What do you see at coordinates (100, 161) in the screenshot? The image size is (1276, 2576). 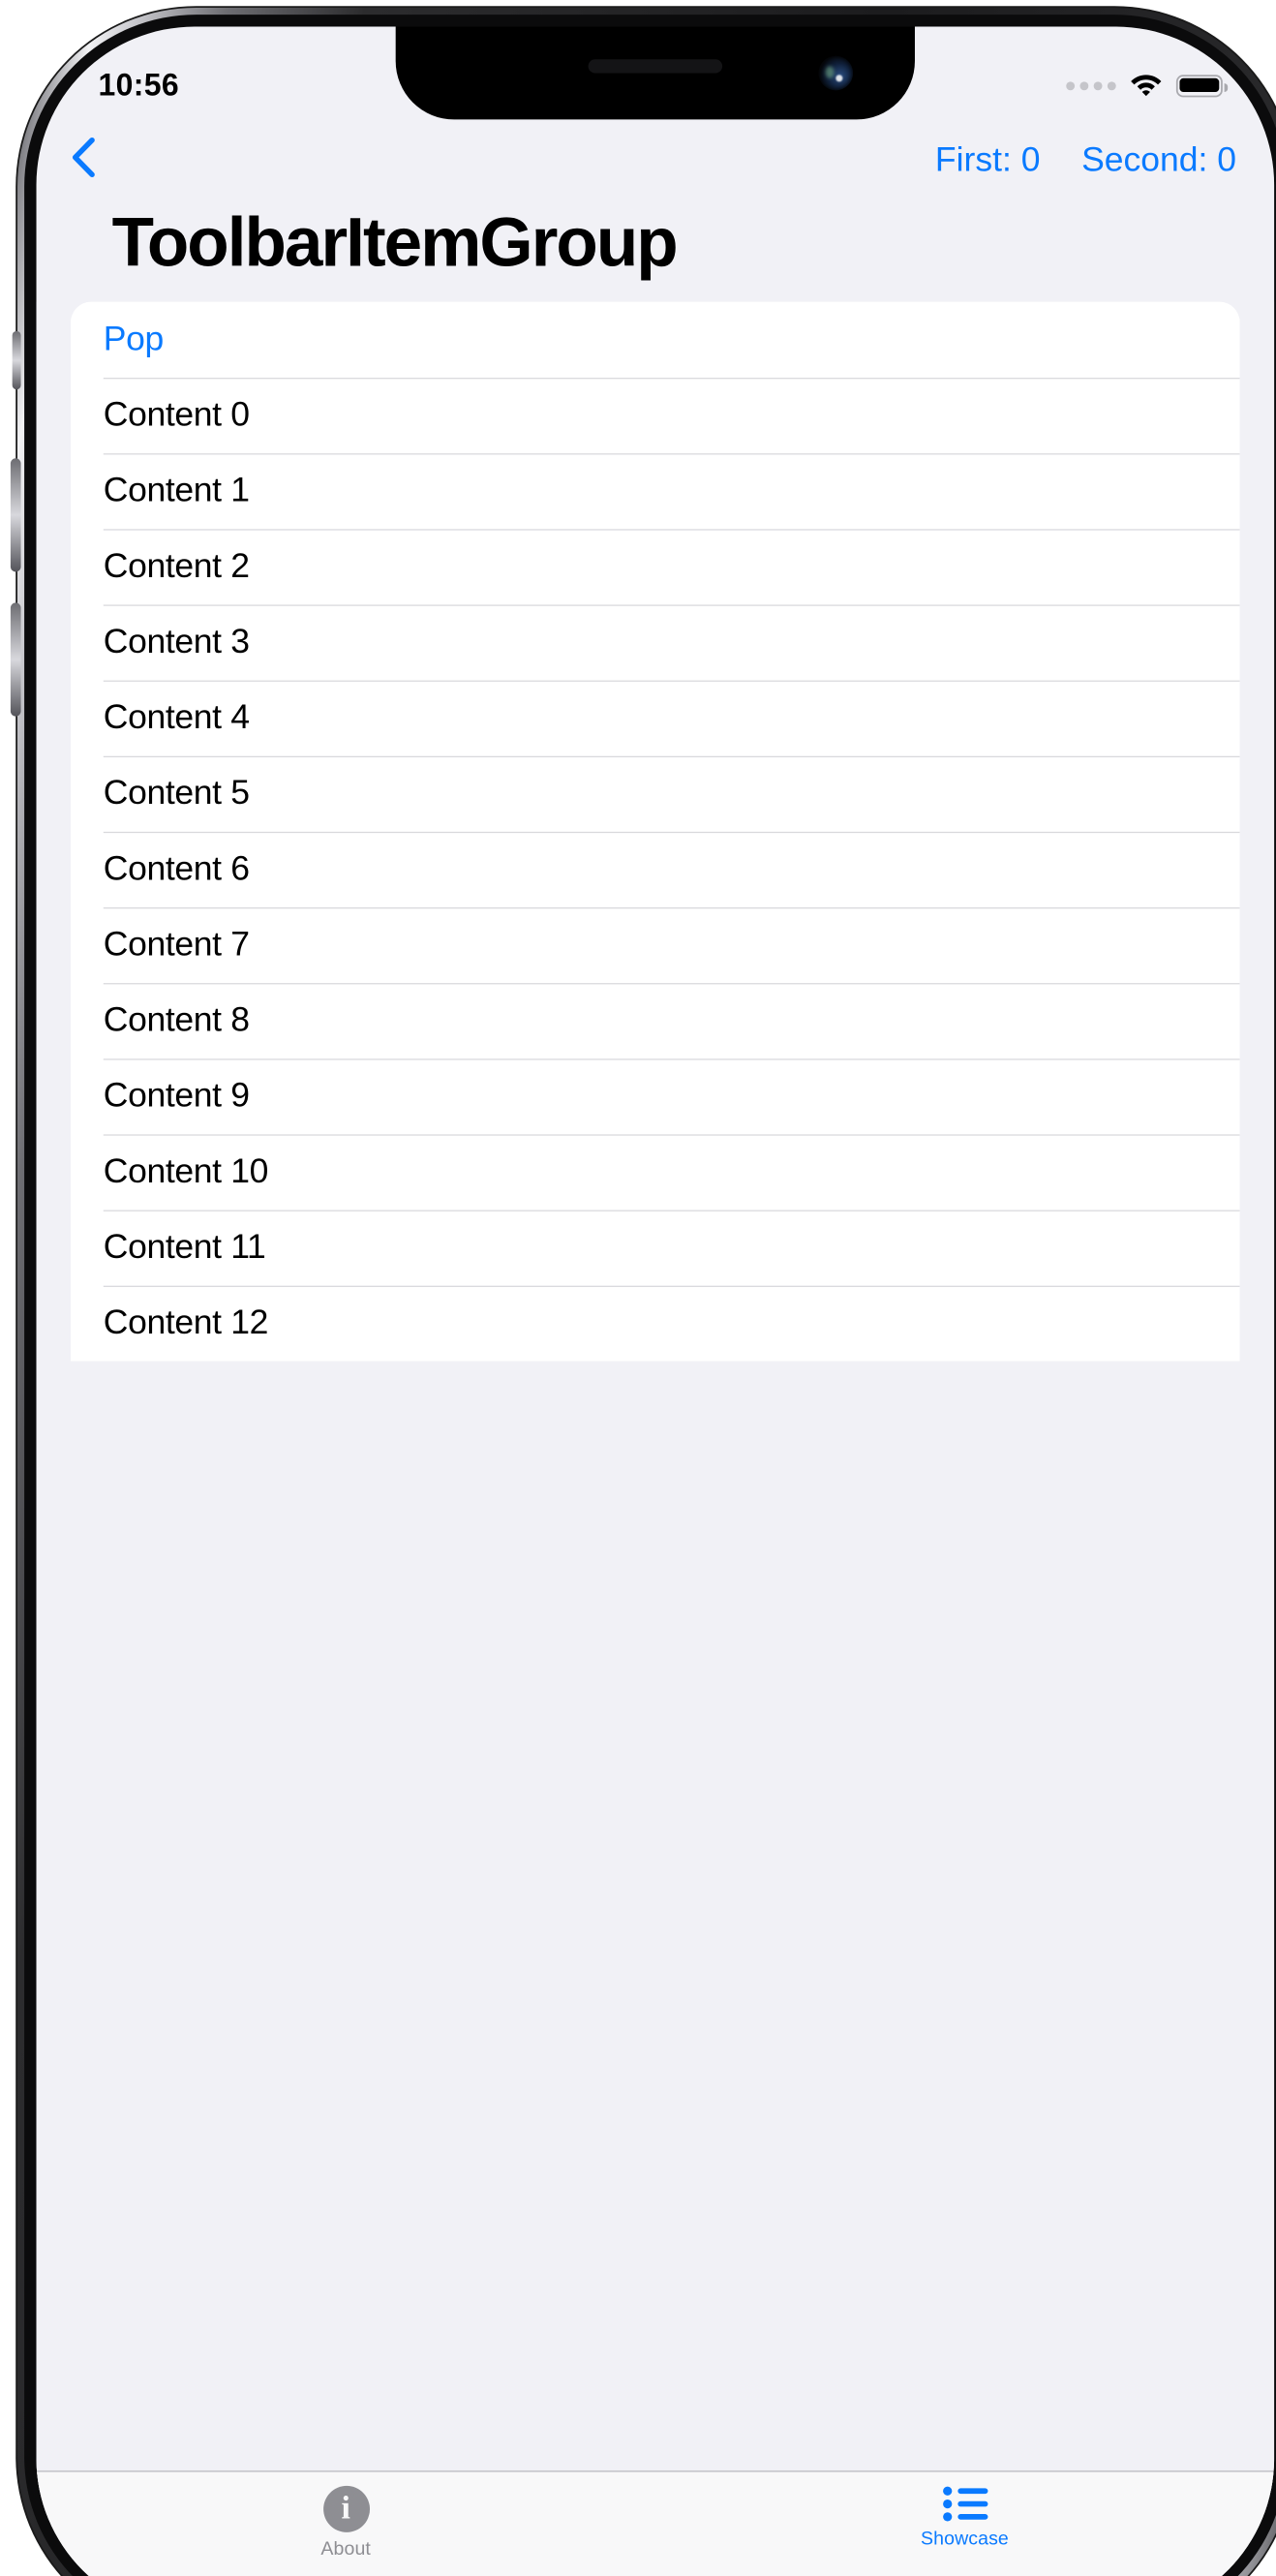 I see `back-button` at bounding box center [100, 161].